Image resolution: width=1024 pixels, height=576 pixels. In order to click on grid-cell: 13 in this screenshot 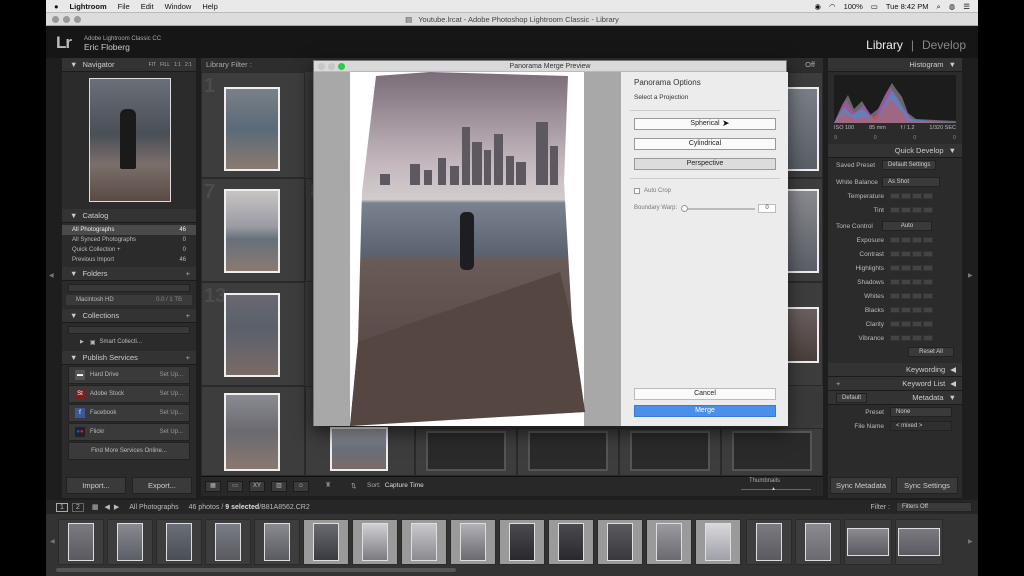, I will do `click(253, 334)`.